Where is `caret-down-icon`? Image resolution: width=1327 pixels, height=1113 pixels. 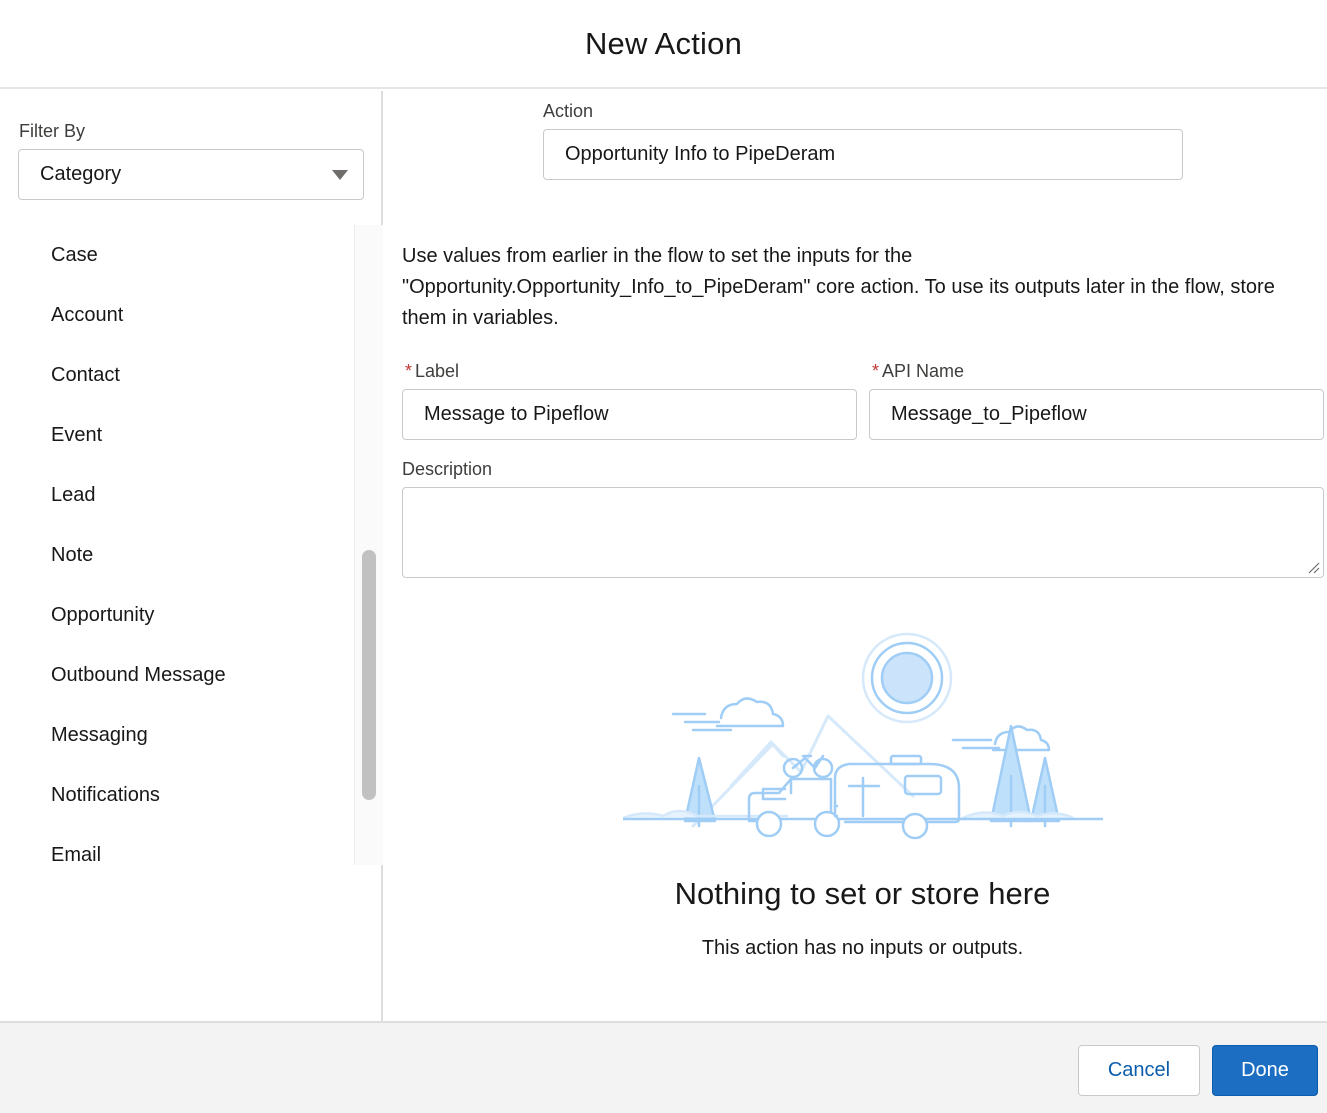
caret-down-icon is located at coordinates (340, 175).